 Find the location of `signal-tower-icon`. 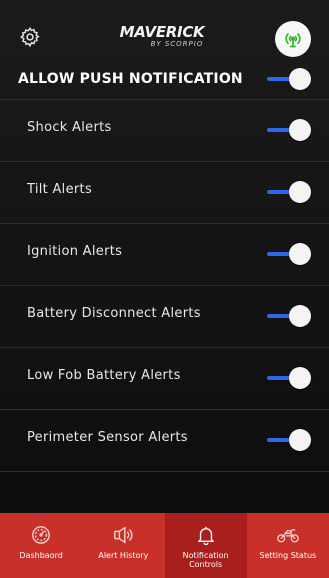

signal-tower-icon is located at coordinates (293, 40).